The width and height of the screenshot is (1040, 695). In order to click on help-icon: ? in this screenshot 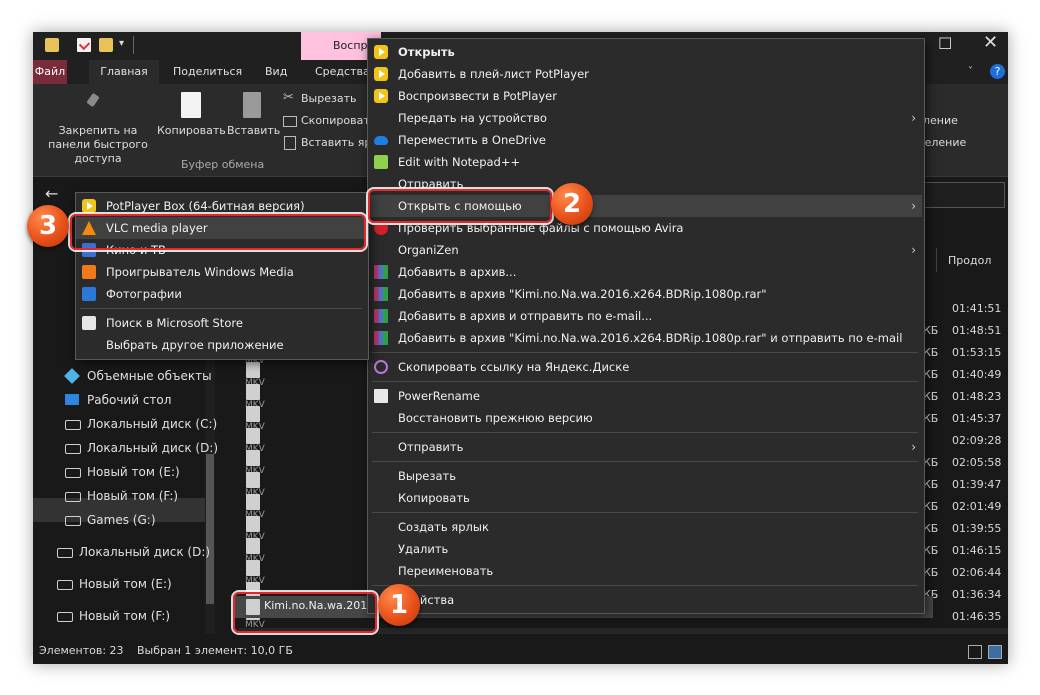, I will do `click(997, 71)`.